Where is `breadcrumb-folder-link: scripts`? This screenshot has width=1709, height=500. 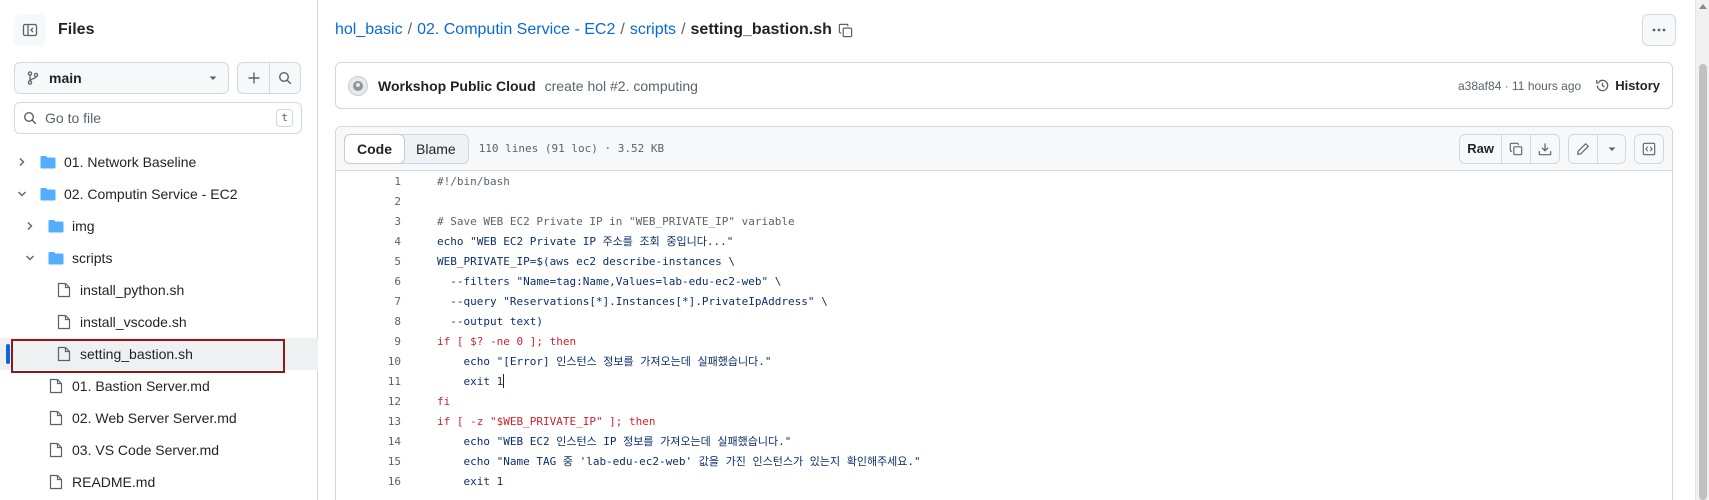
breadcrumb-folder-link: scripts is located at coordinates (653, 30).